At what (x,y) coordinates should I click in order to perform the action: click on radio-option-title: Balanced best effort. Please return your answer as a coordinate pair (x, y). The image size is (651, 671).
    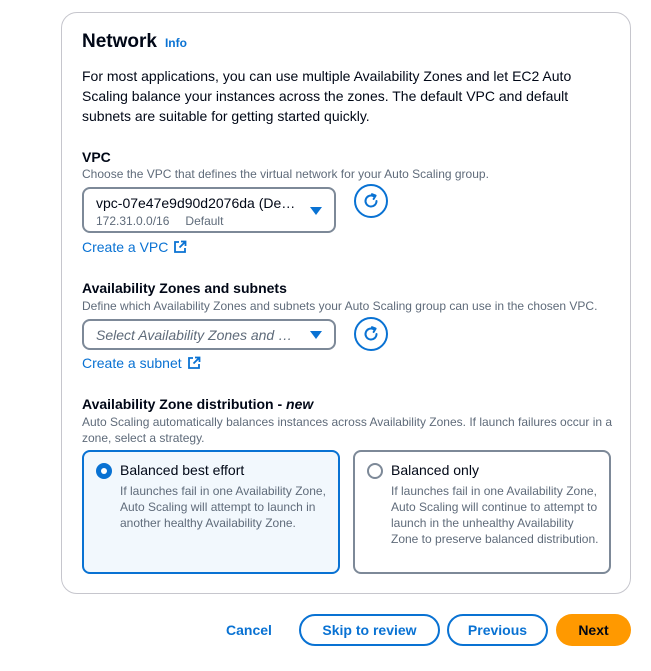
    Looking at the image, I should click on (182, 470).